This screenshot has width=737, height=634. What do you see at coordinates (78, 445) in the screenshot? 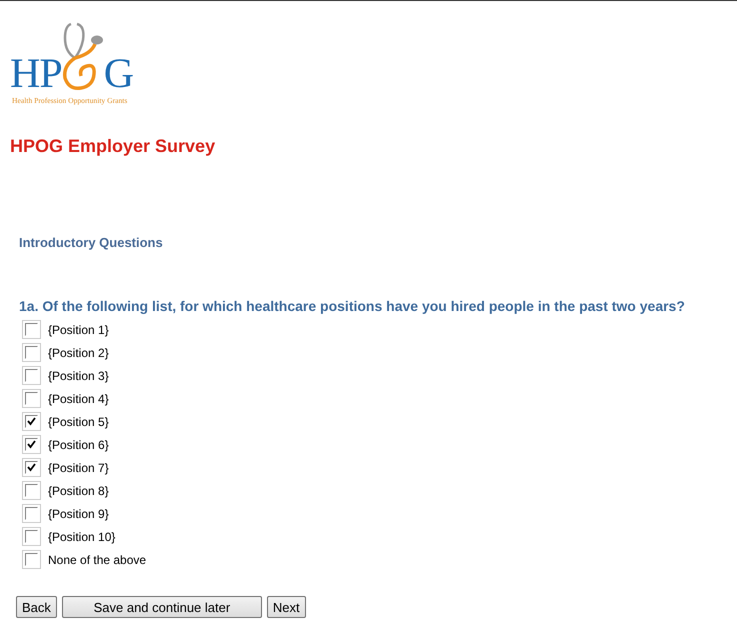
I see `option-label: {Position 6}` at bounding box center [78, 445].